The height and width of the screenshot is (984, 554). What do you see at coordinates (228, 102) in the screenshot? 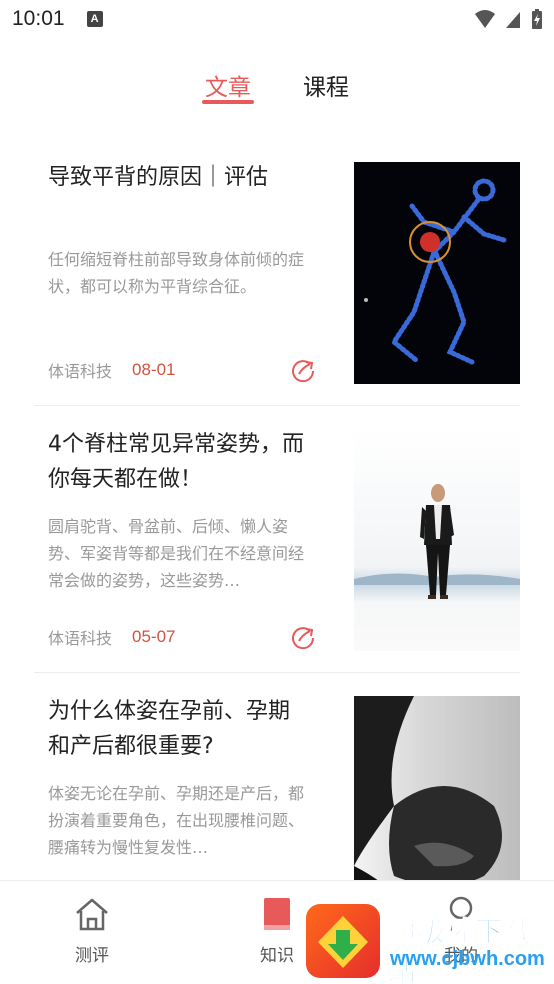
I see `tab-active-indicator` at bounding box center [228, 102].